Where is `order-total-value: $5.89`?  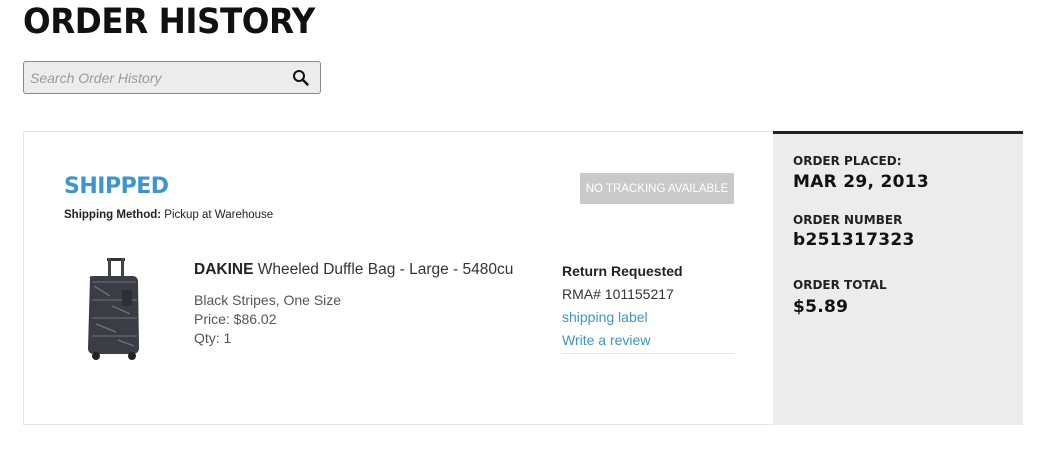
order-total-value: $5.89 is located at coordinates (821, 307).